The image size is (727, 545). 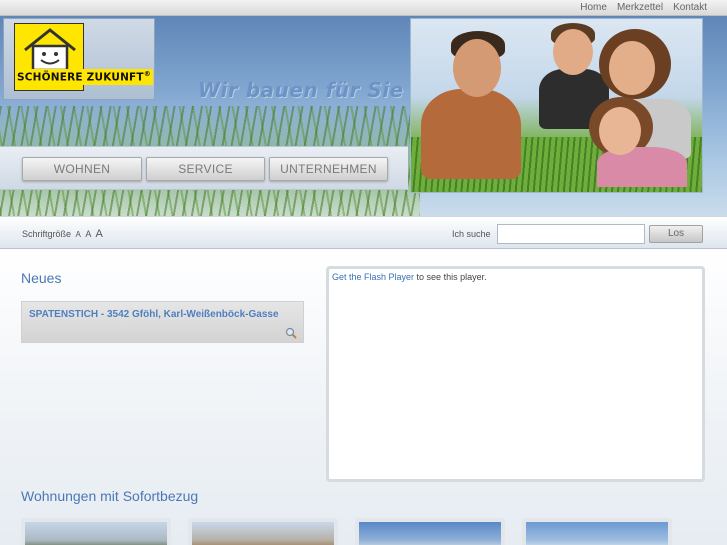 I want to click on nav-service-button: SERVICE, so click(x=205, y=169).